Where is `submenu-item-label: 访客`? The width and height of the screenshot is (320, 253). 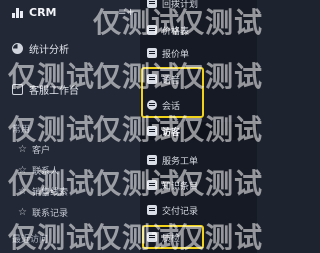 submenu-item-label: 访客 is located at coordinates (171, 132).